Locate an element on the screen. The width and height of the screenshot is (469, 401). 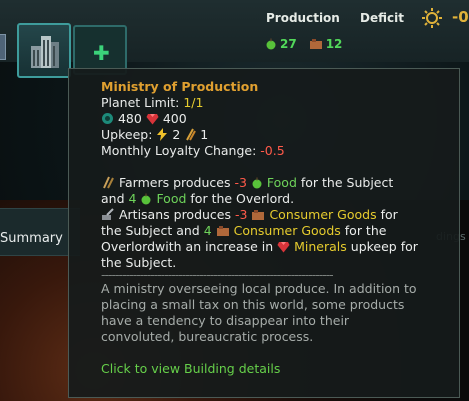
farmers-resource-1: Food is located at coordinates (281, 182).